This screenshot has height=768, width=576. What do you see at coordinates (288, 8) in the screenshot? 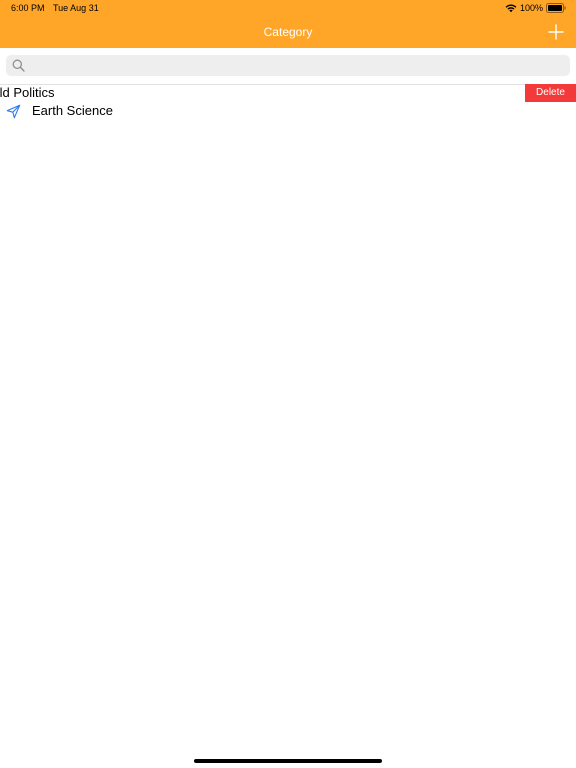
I see `status-bar: 6:00 PM Tue Aug 31 100%` at bounding box center [288, 8].